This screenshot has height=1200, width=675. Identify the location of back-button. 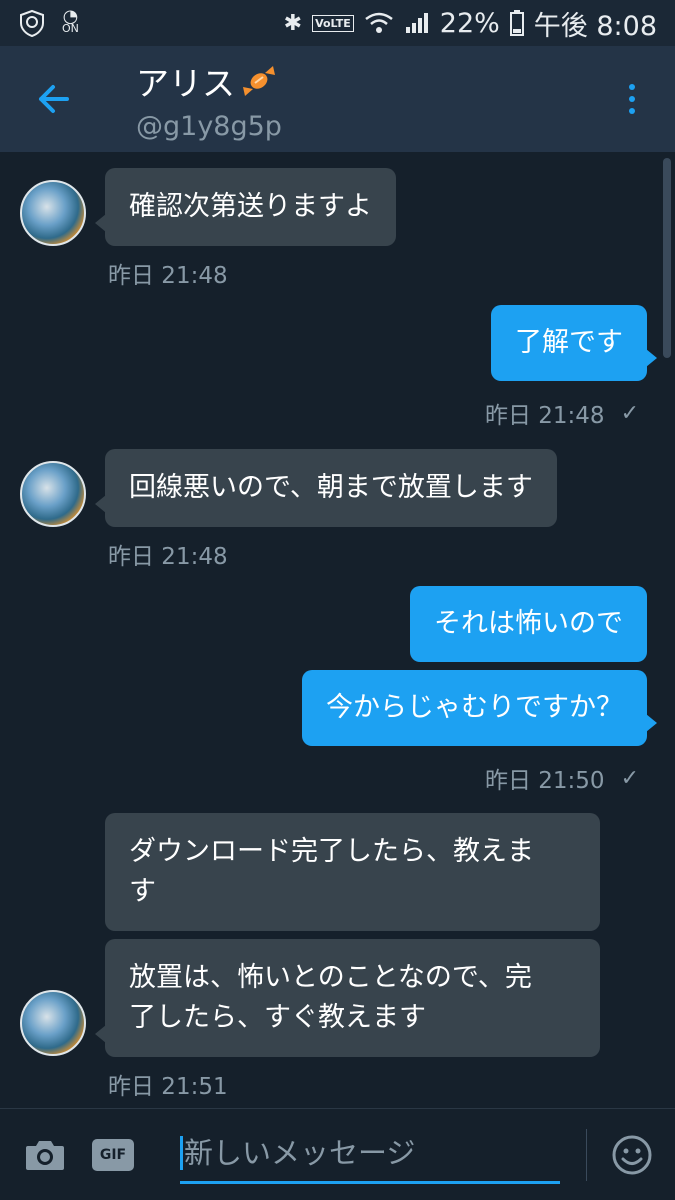
(53, 99).